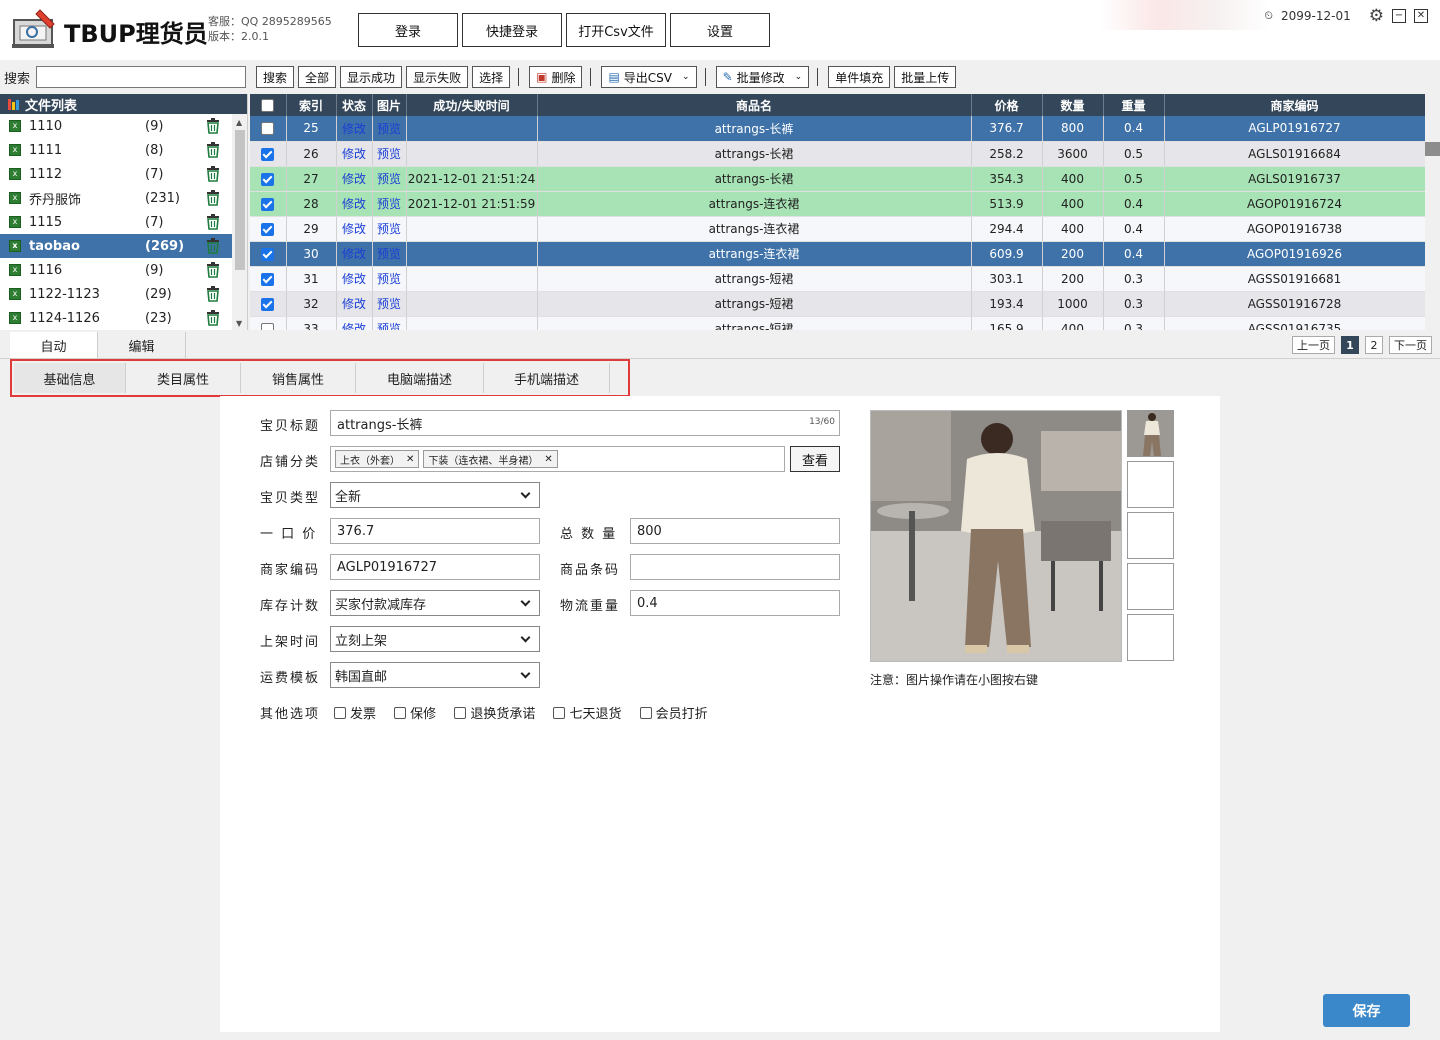 Image resolution: width=1440 pixels, height=1040 pixels. Describe the element at coordinates (317, 77) in the screenshot. I see `show-all-button: 全部` at that location.